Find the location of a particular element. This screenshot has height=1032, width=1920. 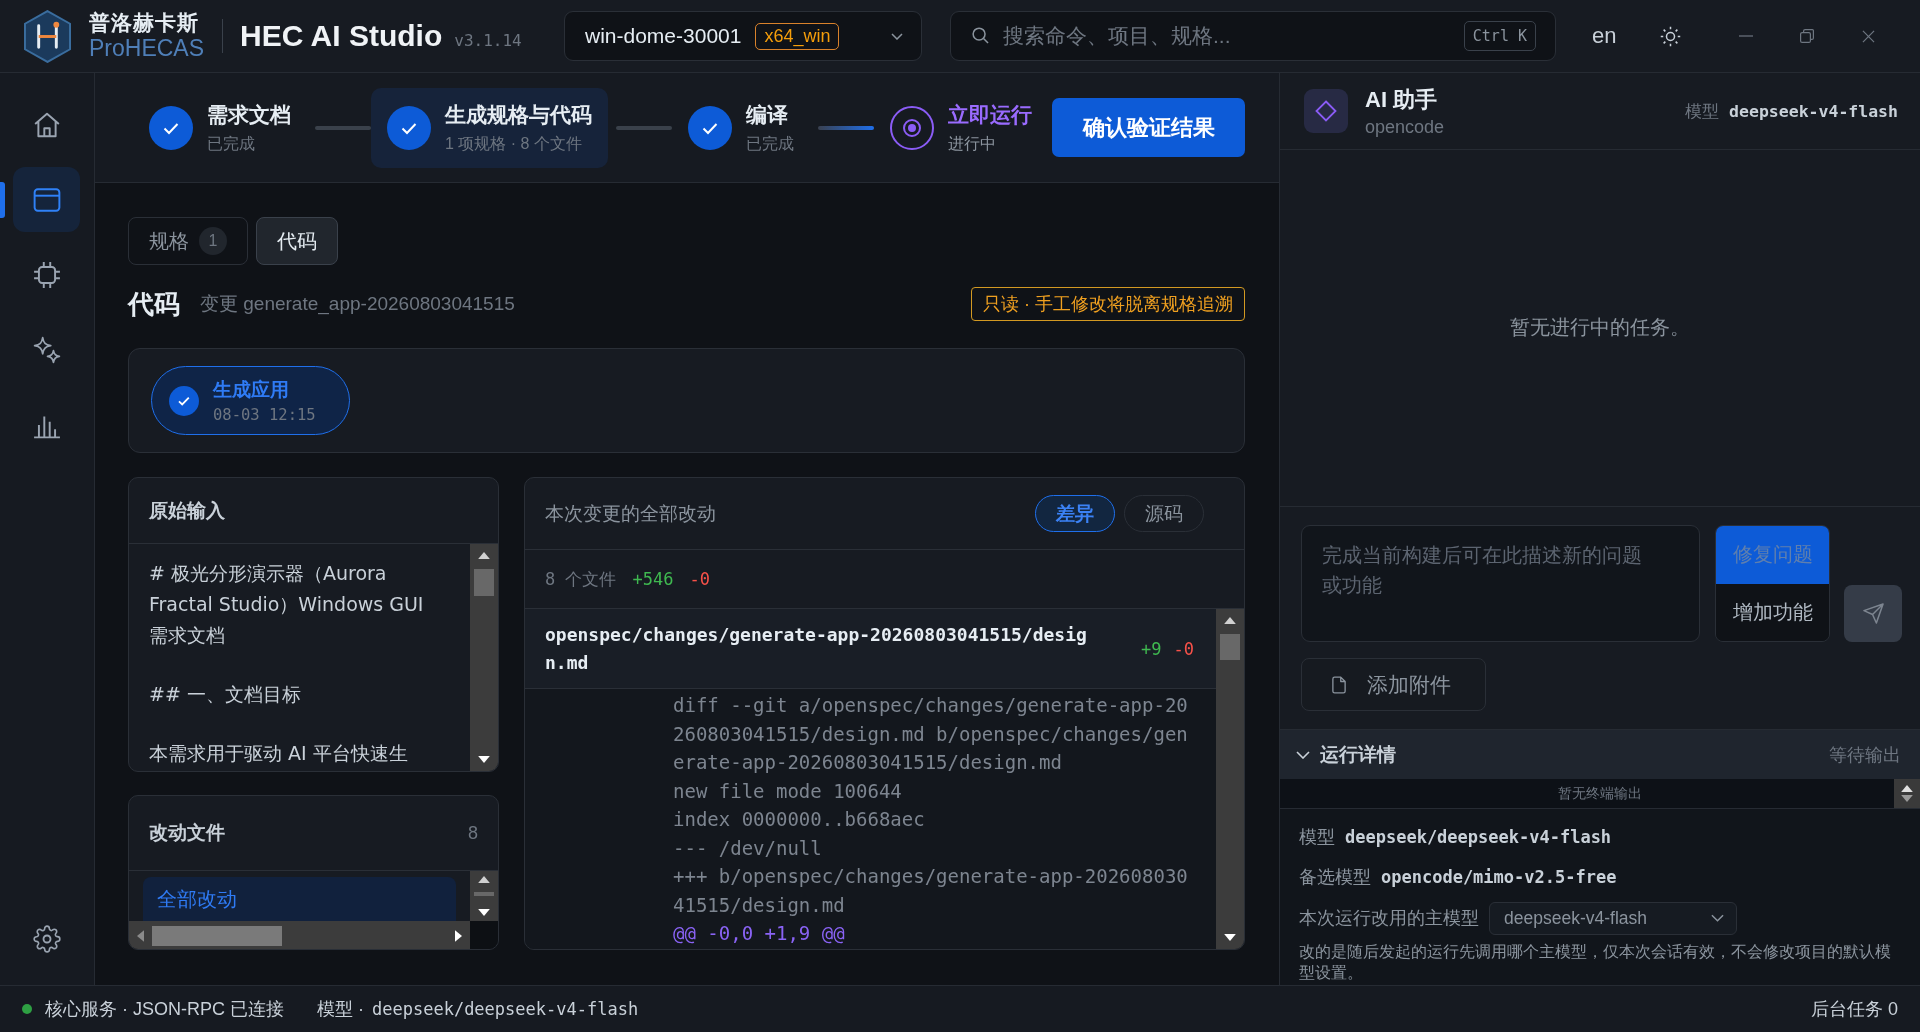

step-title: 生成规格与代码 is located at coordinates (518, 114).